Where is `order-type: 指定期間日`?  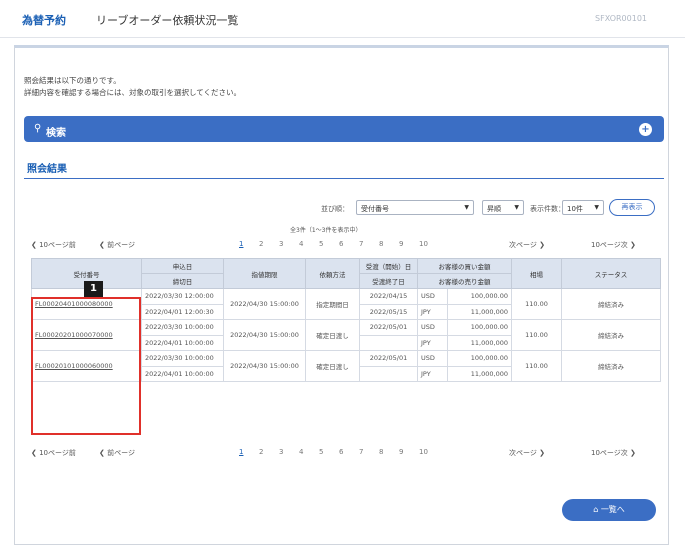 order-type: 指定期間日 is located at coordinates (332, 304).